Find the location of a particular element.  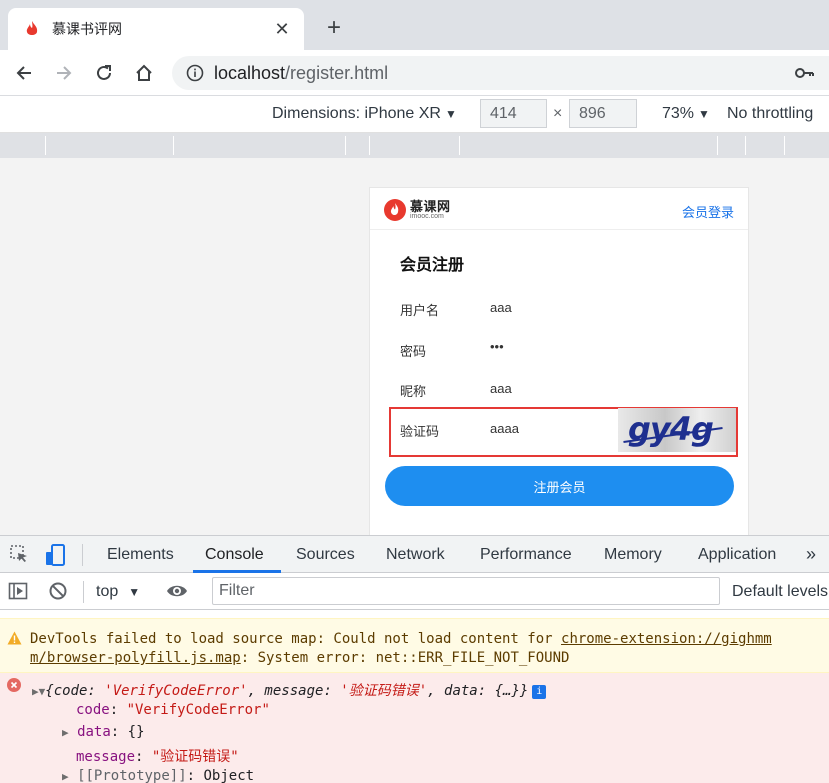

property-message: message: "验证码错误" is located at coordinates (157, 757).